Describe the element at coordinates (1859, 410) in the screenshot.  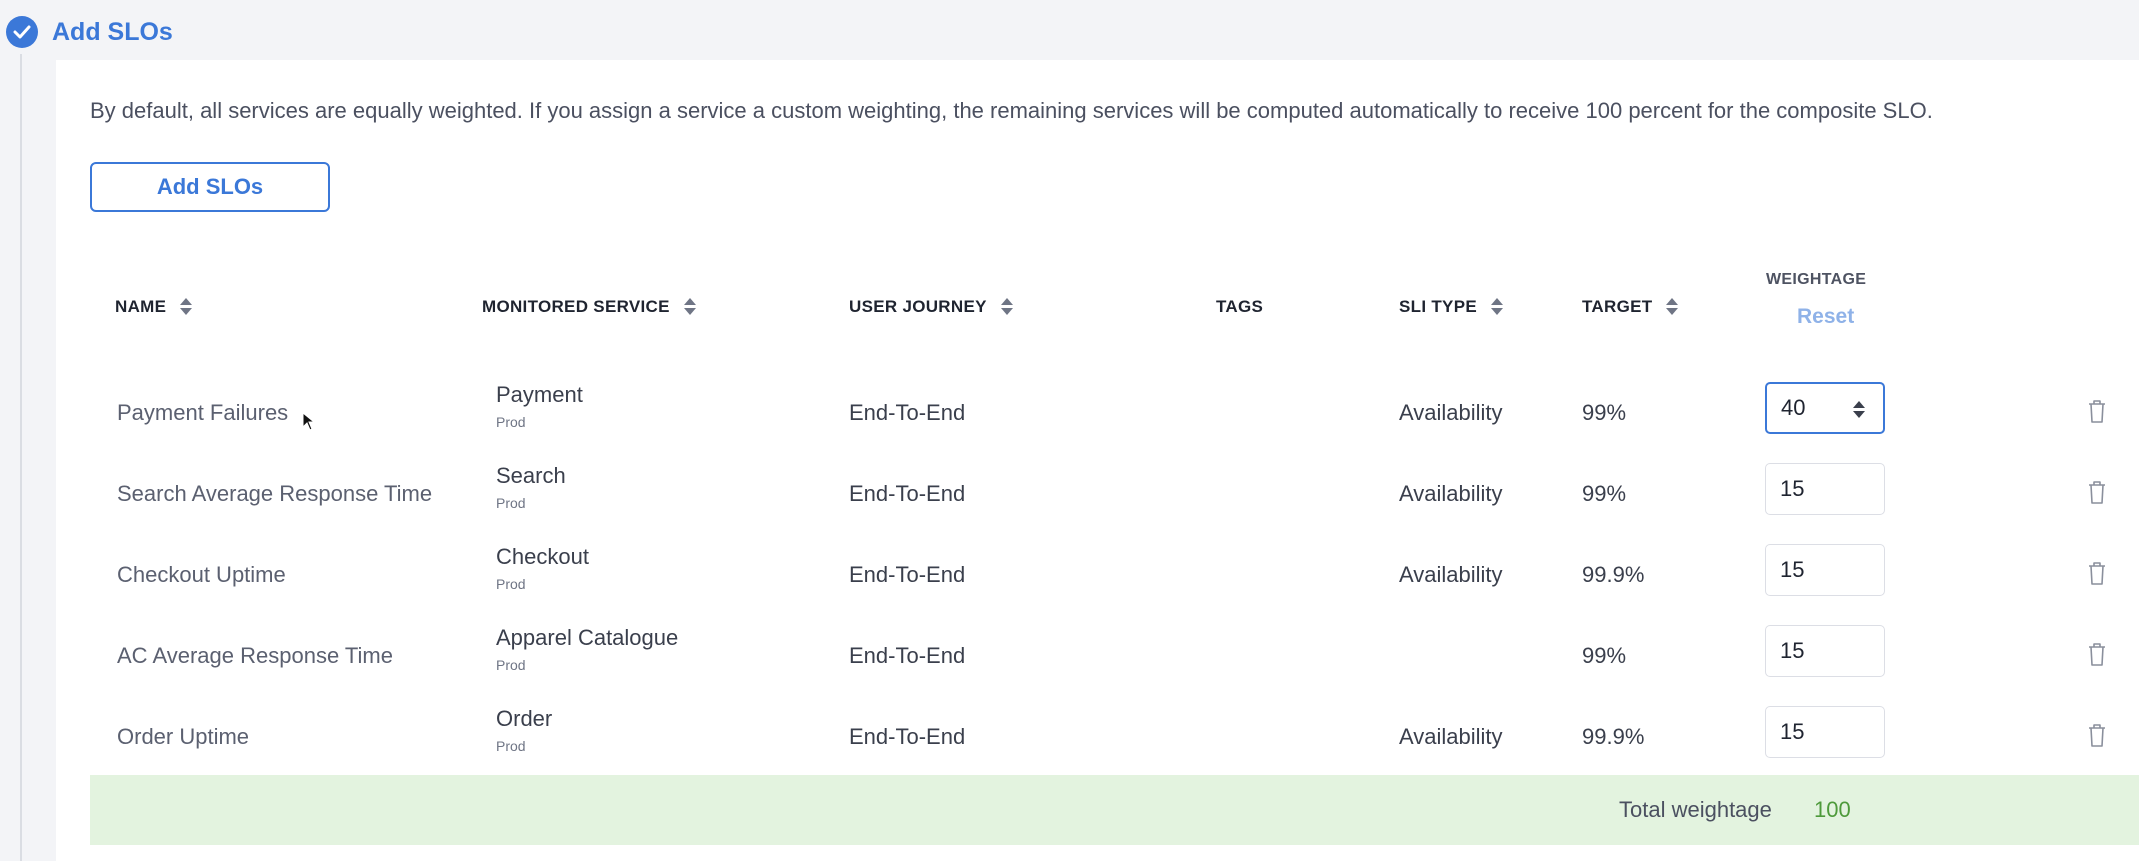
I see `number-stepper-icon` at that location.